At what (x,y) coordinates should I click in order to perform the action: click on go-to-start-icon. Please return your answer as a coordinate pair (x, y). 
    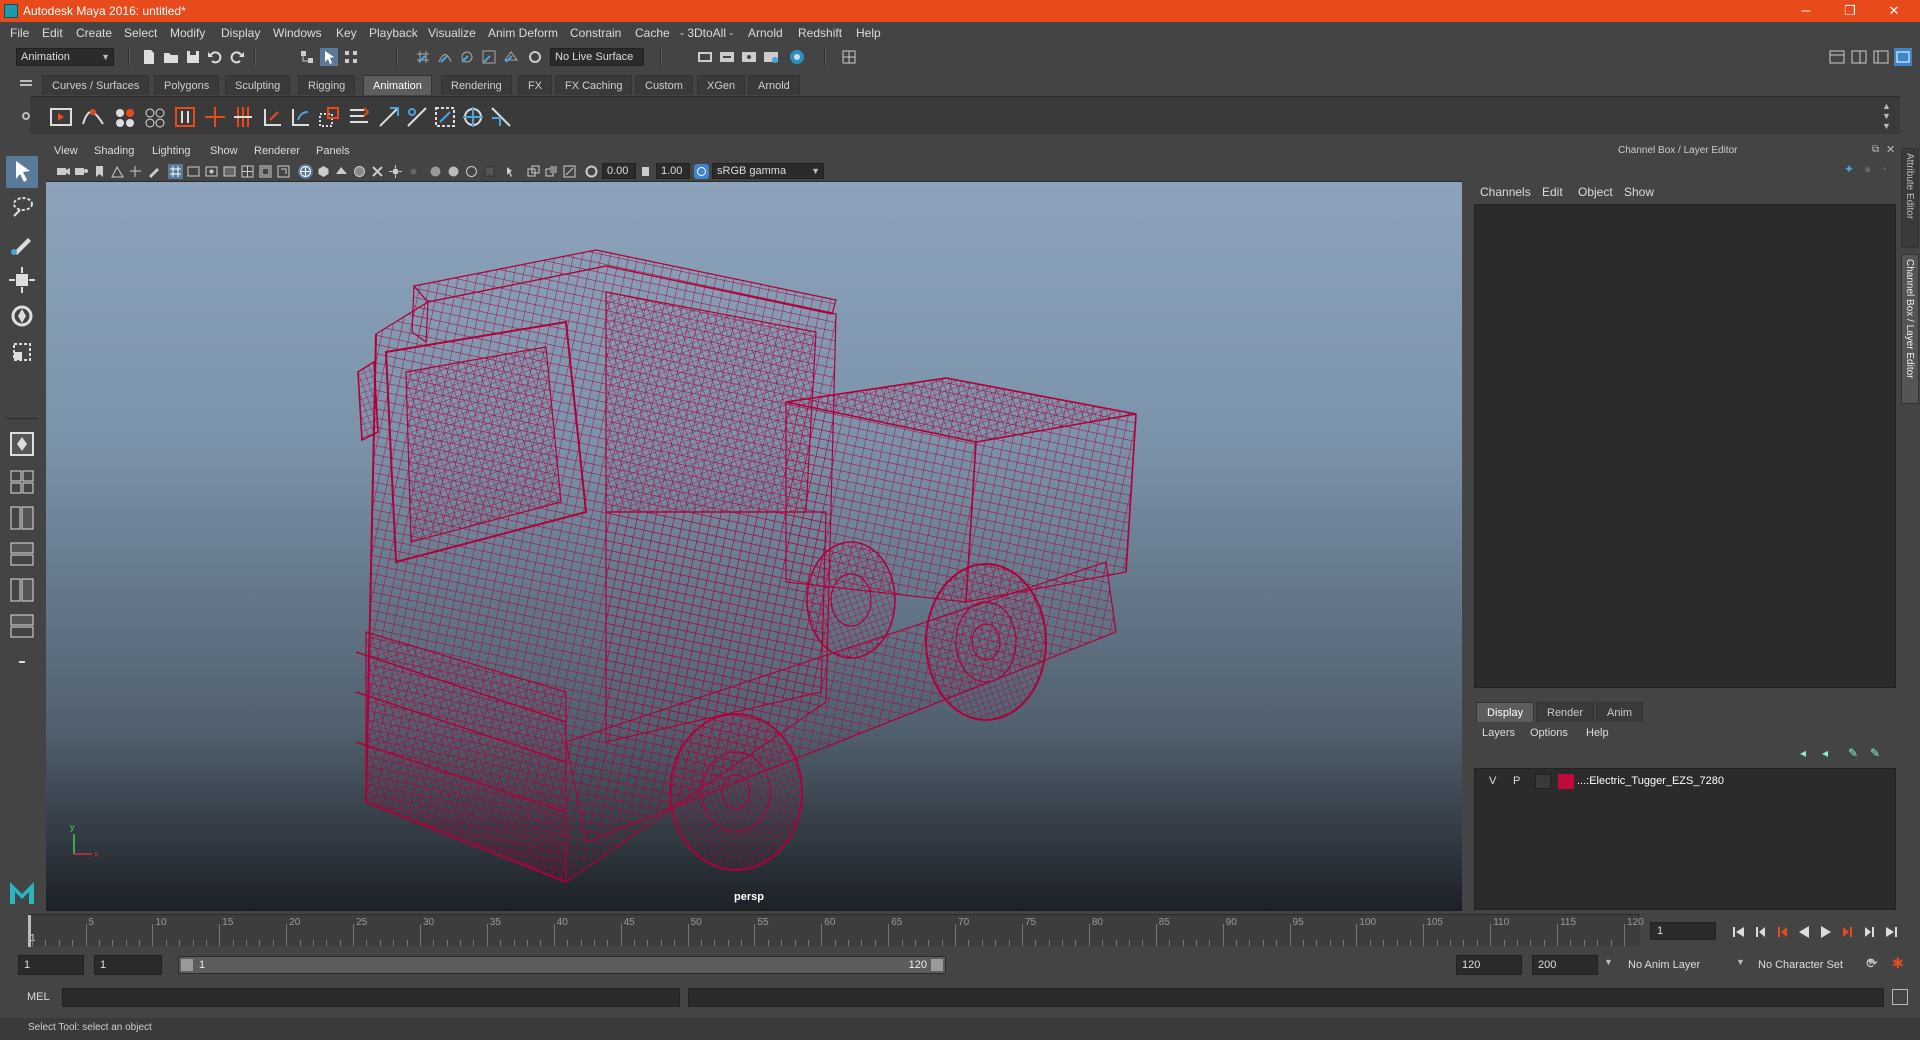
    Looking at the image, I should click on (1738, 932).